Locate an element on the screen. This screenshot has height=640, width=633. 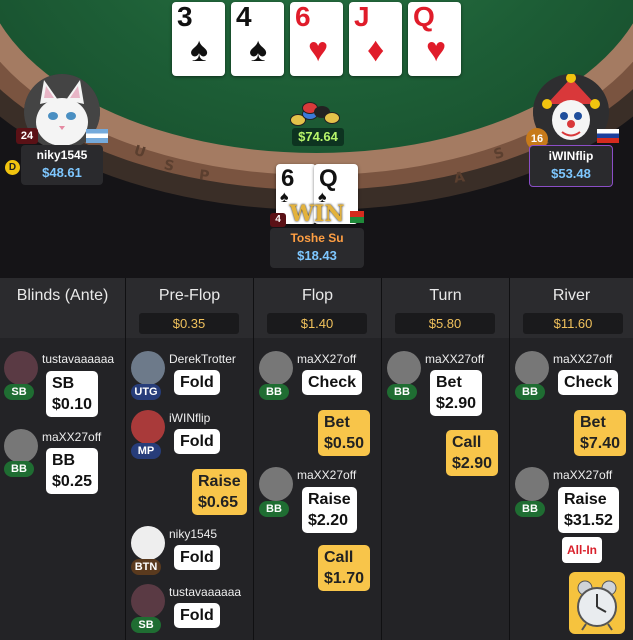
action-label: BB is located at coordinates (64, 460).